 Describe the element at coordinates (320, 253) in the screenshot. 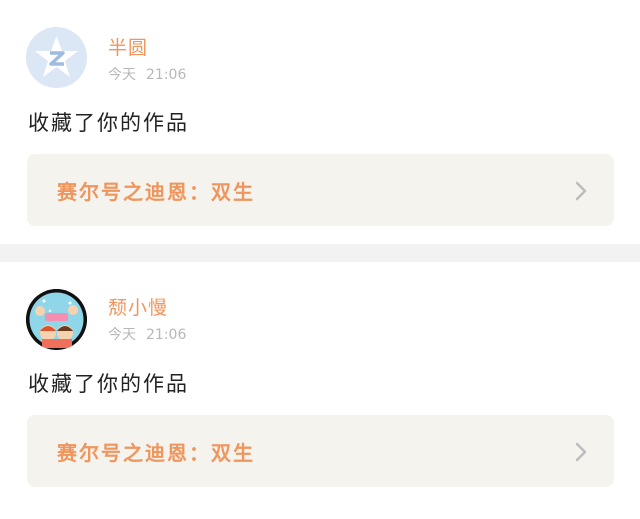

I see `card-separator` at that location.